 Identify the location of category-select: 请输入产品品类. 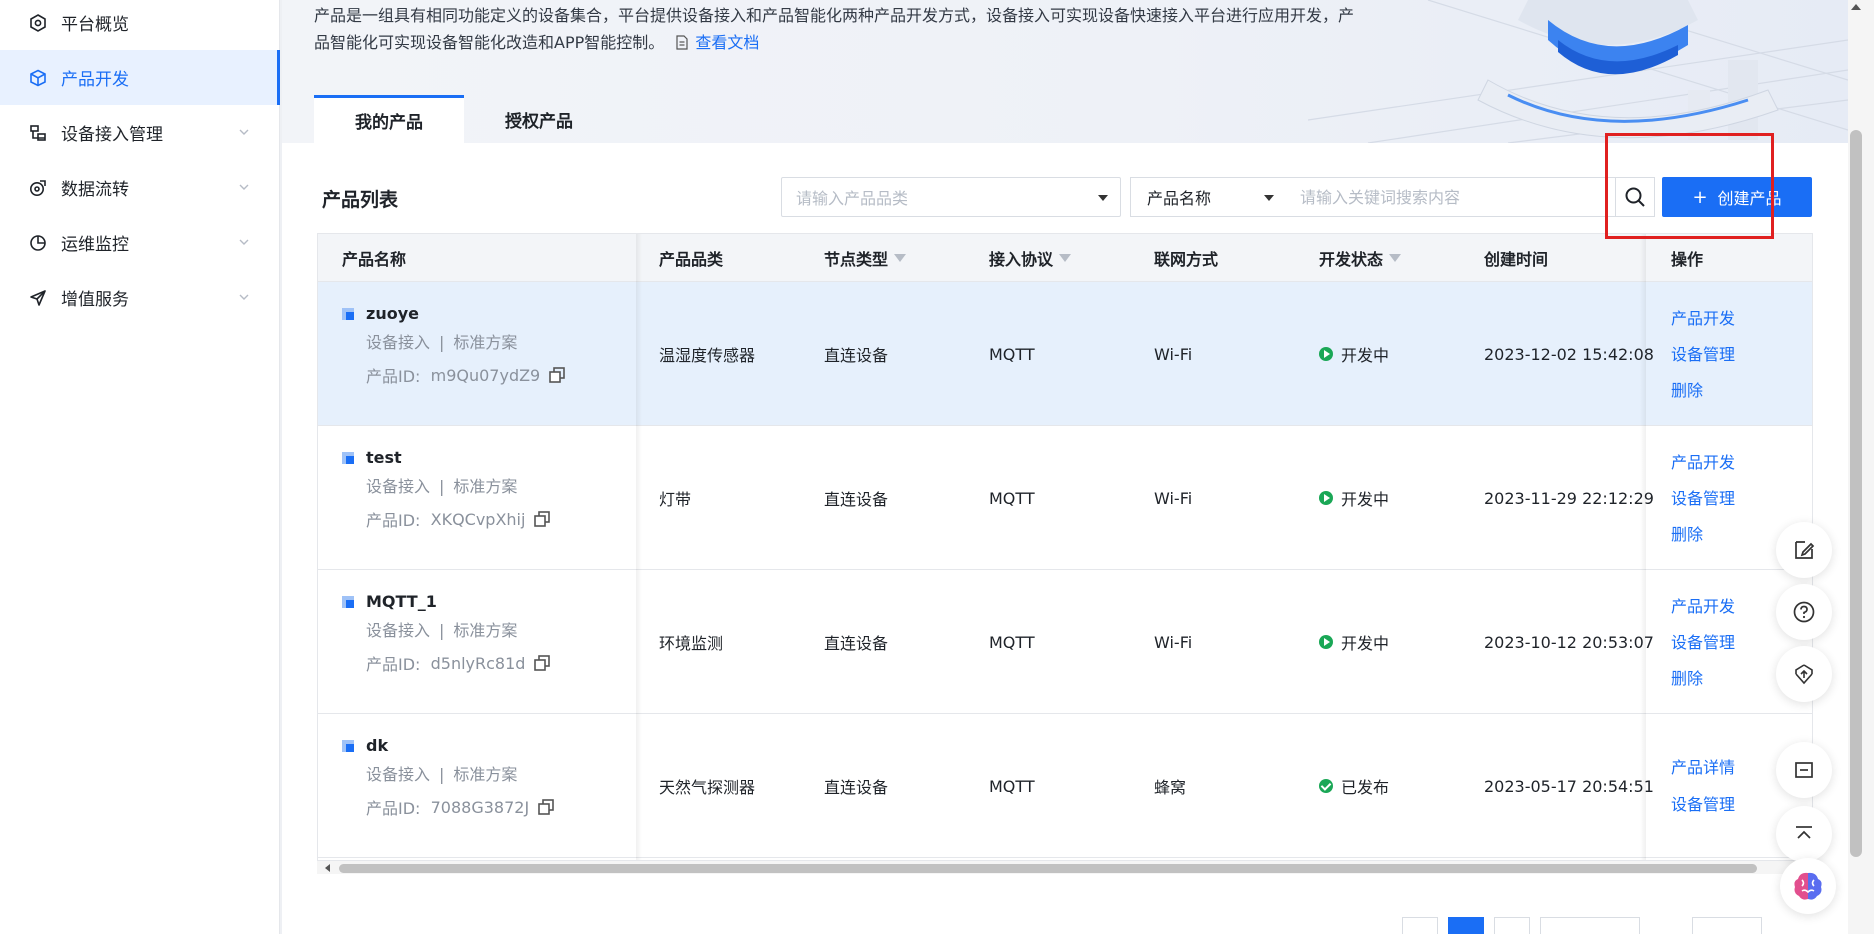
(951, 197).